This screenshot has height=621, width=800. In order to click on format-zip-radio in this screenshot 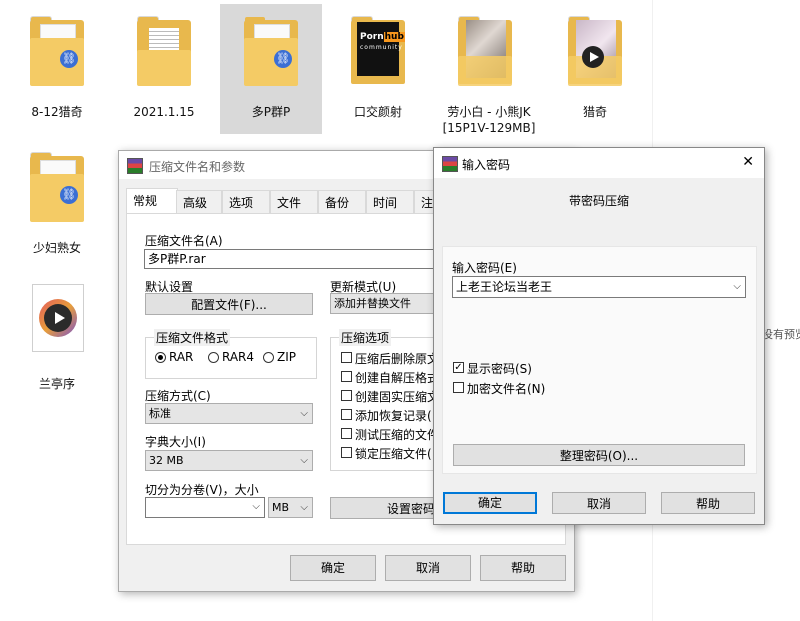, I will do `click(268, 357)`.